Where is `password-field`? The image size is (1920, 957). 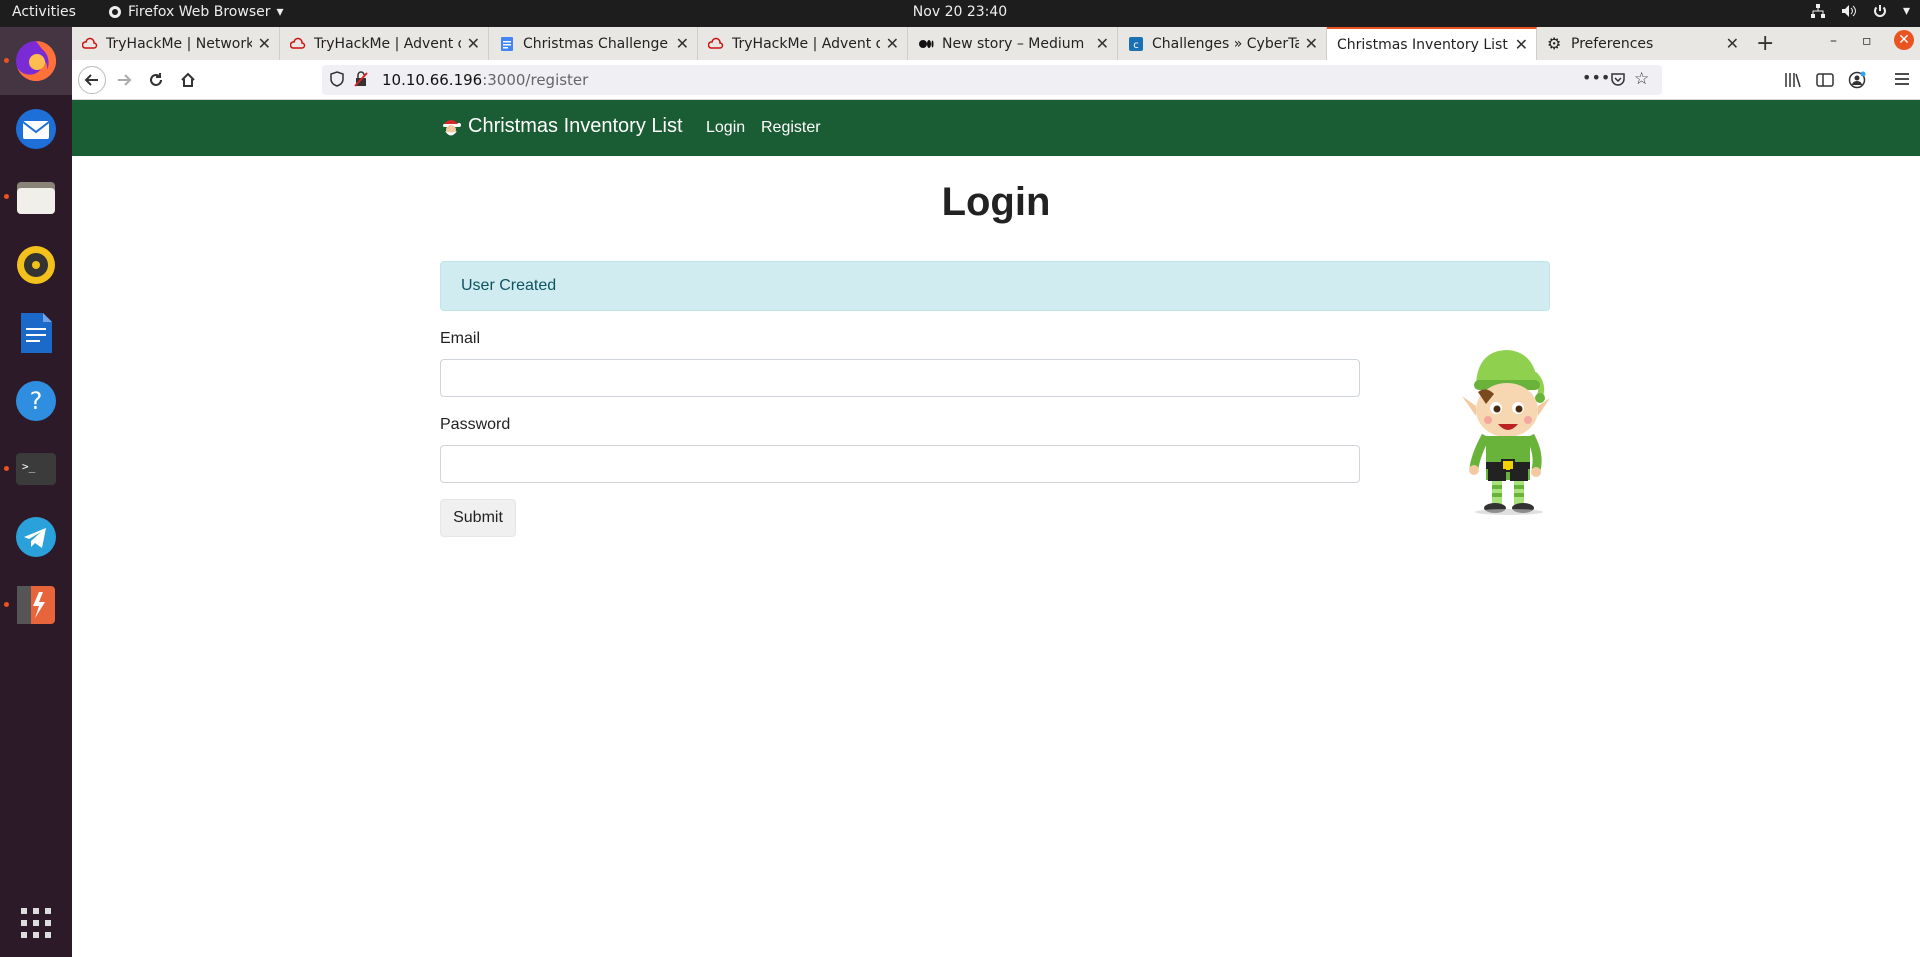
password-field is located at coordinates (900, 464).